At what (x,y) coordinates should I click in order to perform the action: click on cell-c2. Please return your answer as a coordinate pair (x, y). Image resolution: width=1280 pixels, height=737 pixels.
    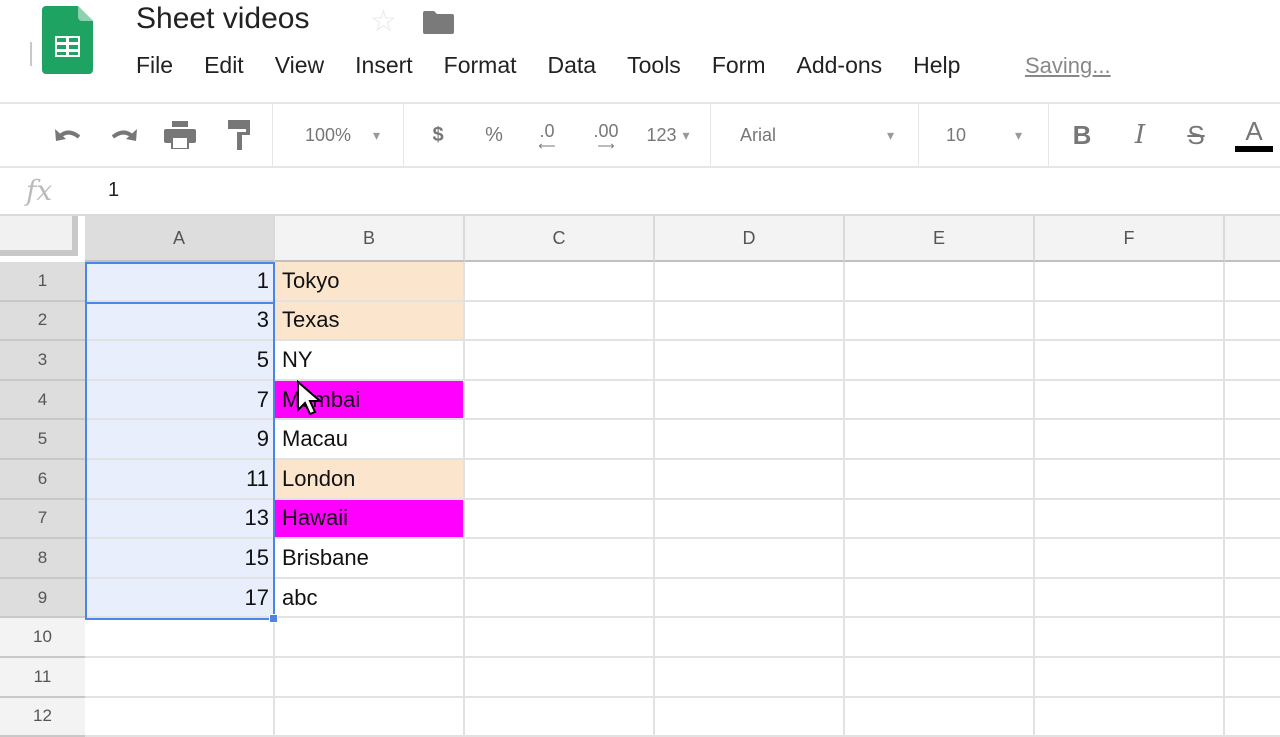
    Looking at the image, I should click on (560, 321).